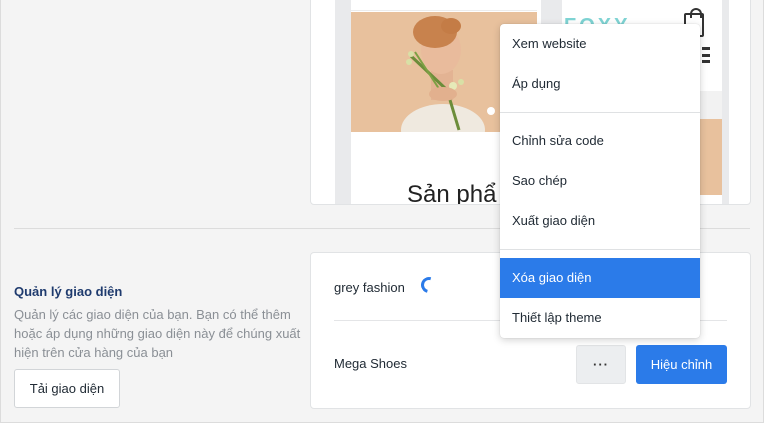  Describe the element at coordinates (600, 84) in the screenshot. I see `menu-item-apply: Áp dụng` at that location.